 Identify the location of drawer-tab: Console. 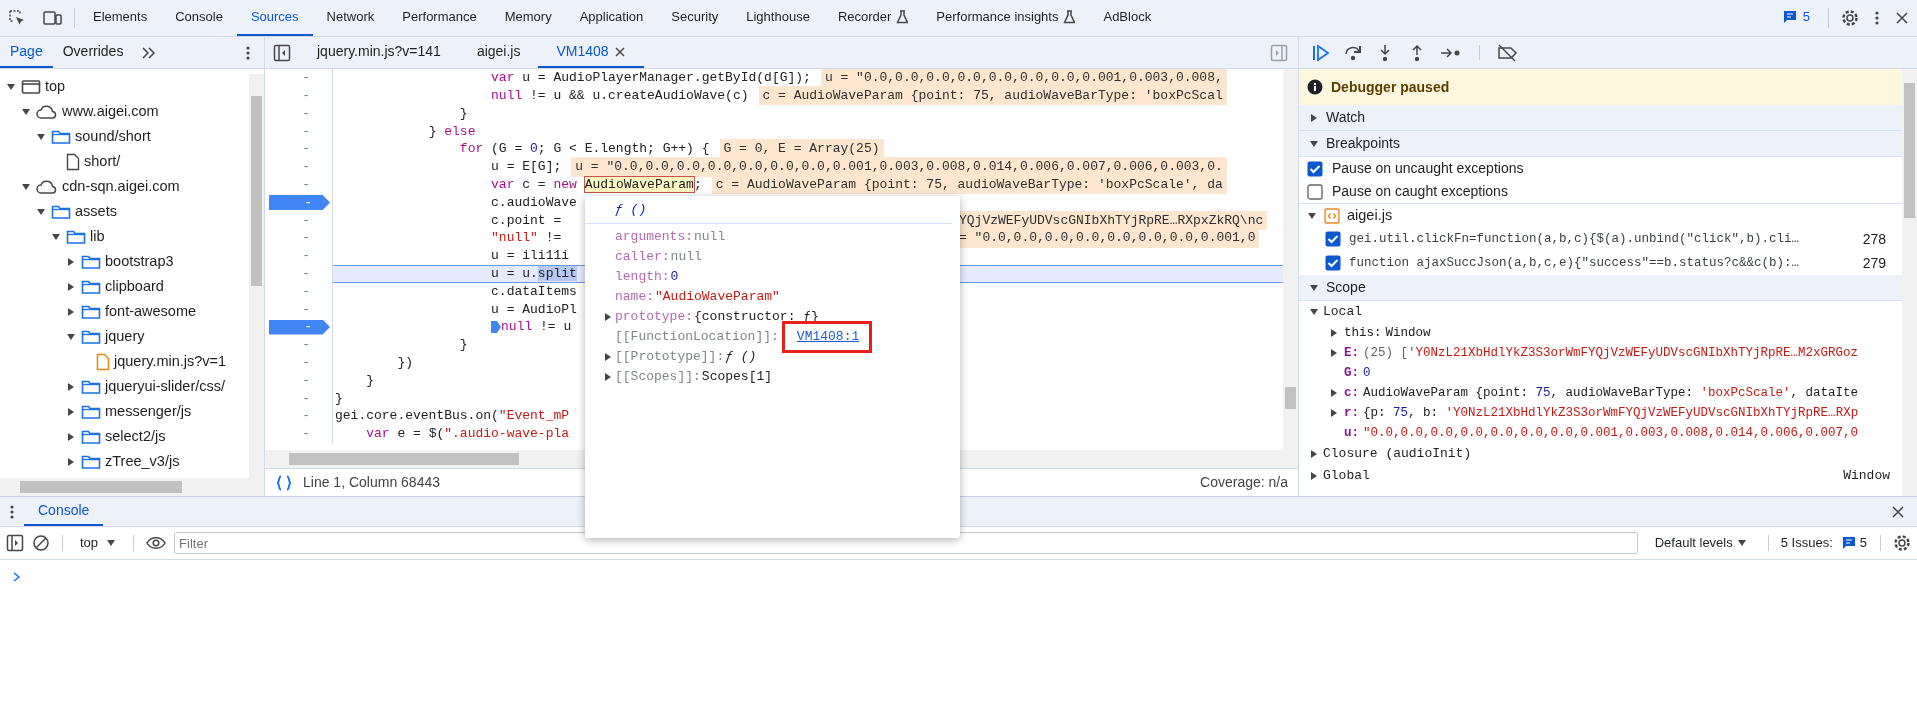
(64, 511).